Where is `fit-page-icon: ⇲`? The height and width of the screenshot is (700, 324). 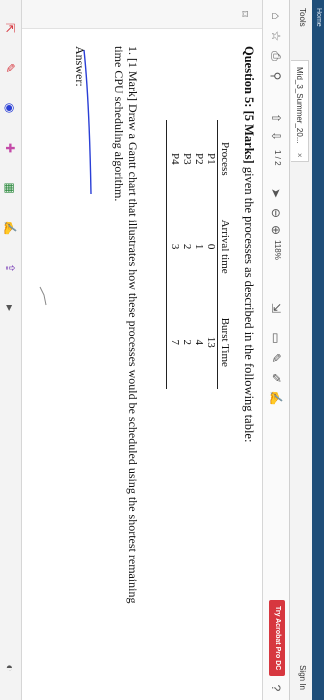 fit-page-icon: ⇲ is located at coordinates (276, 308).